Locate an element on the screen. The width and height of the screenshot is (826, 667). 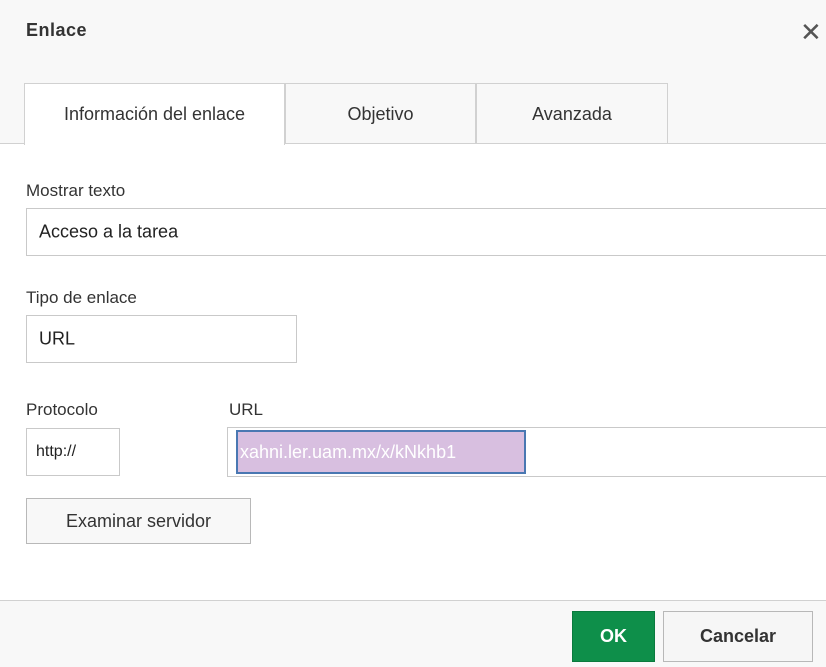
protocol-label: Protocolo is located at coordinates (62, 409).